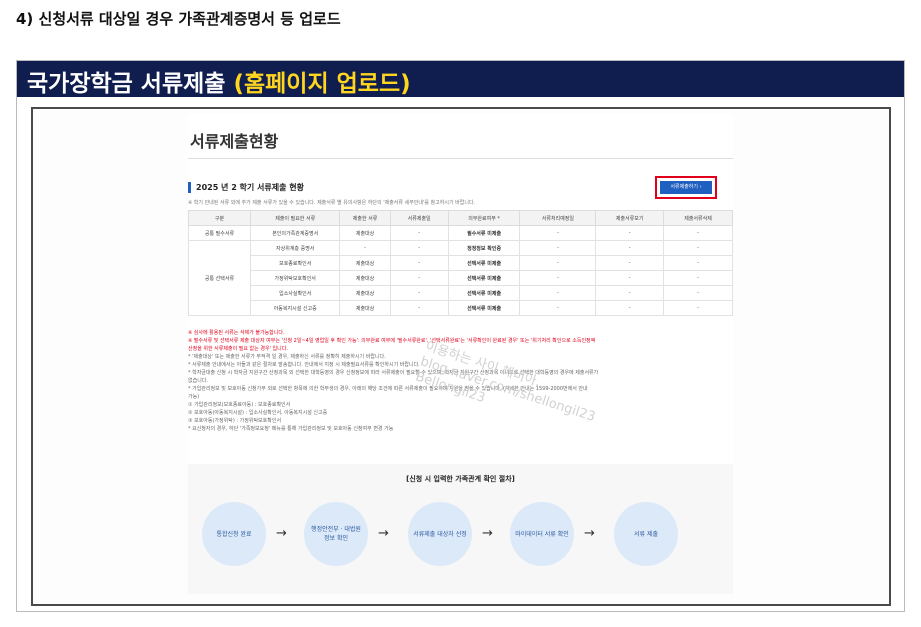 Image resolution: width=921 pixels, height=627 pixels. I want to click on table-header: 제출서류보기, so click(630, 218).